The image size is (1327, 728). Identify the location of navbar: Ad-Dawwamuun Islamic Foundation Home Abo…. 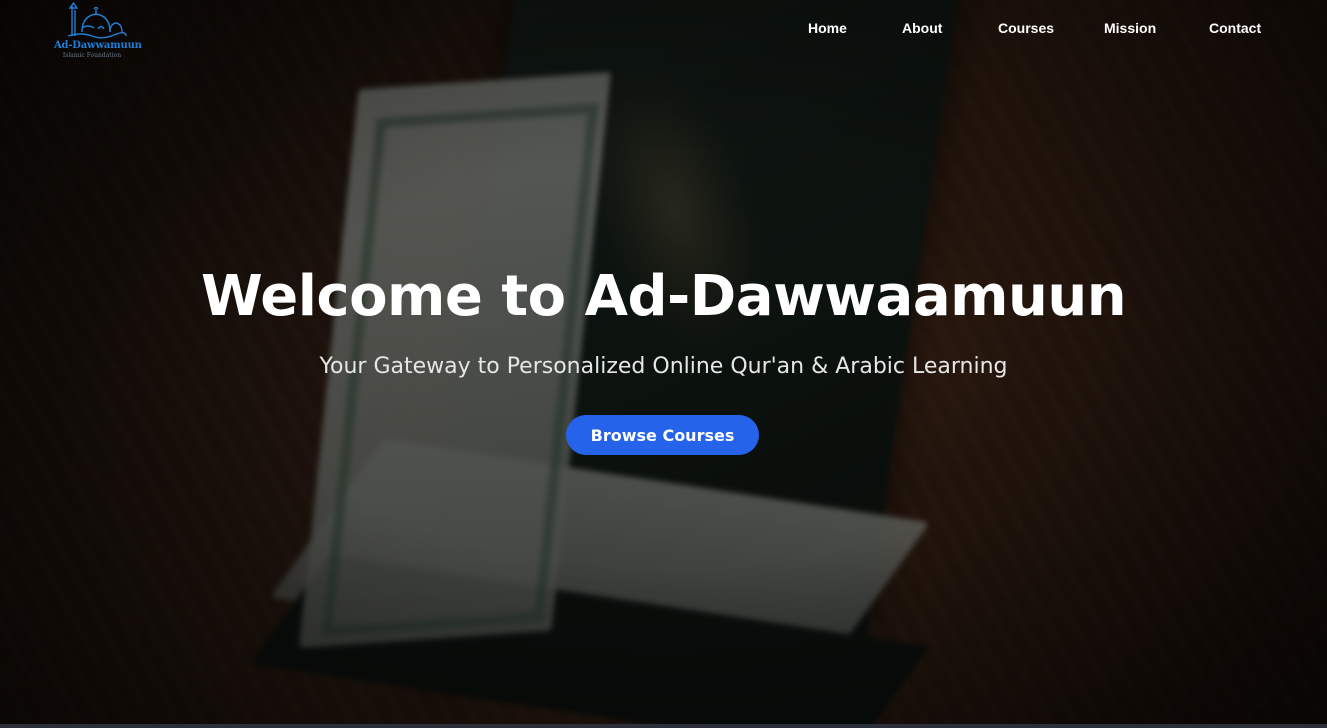
(663, 30).